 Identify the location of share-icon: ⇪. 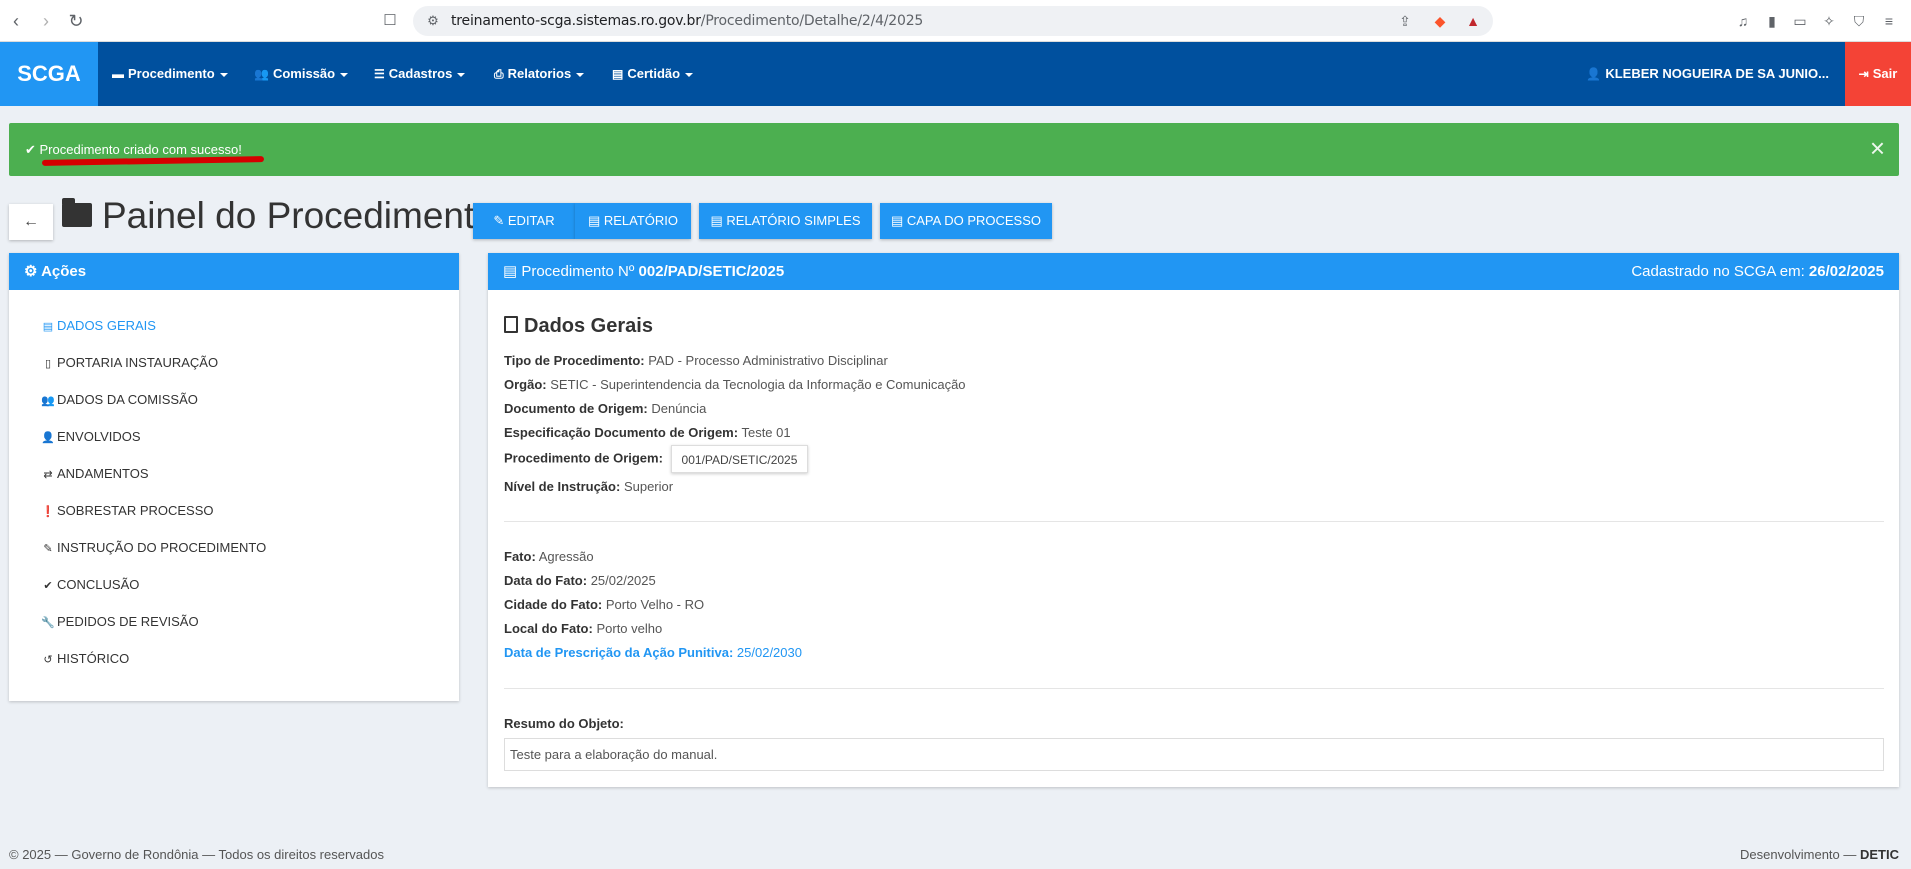
(1405, 21).